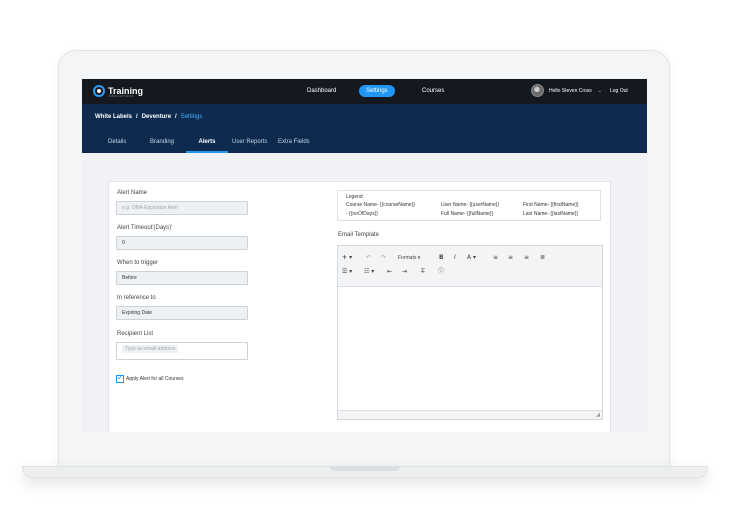  What do you see at coordinates (99, 91) in the screenshot?
I see `eye-logo-icon` at bounding box center [99, 91].